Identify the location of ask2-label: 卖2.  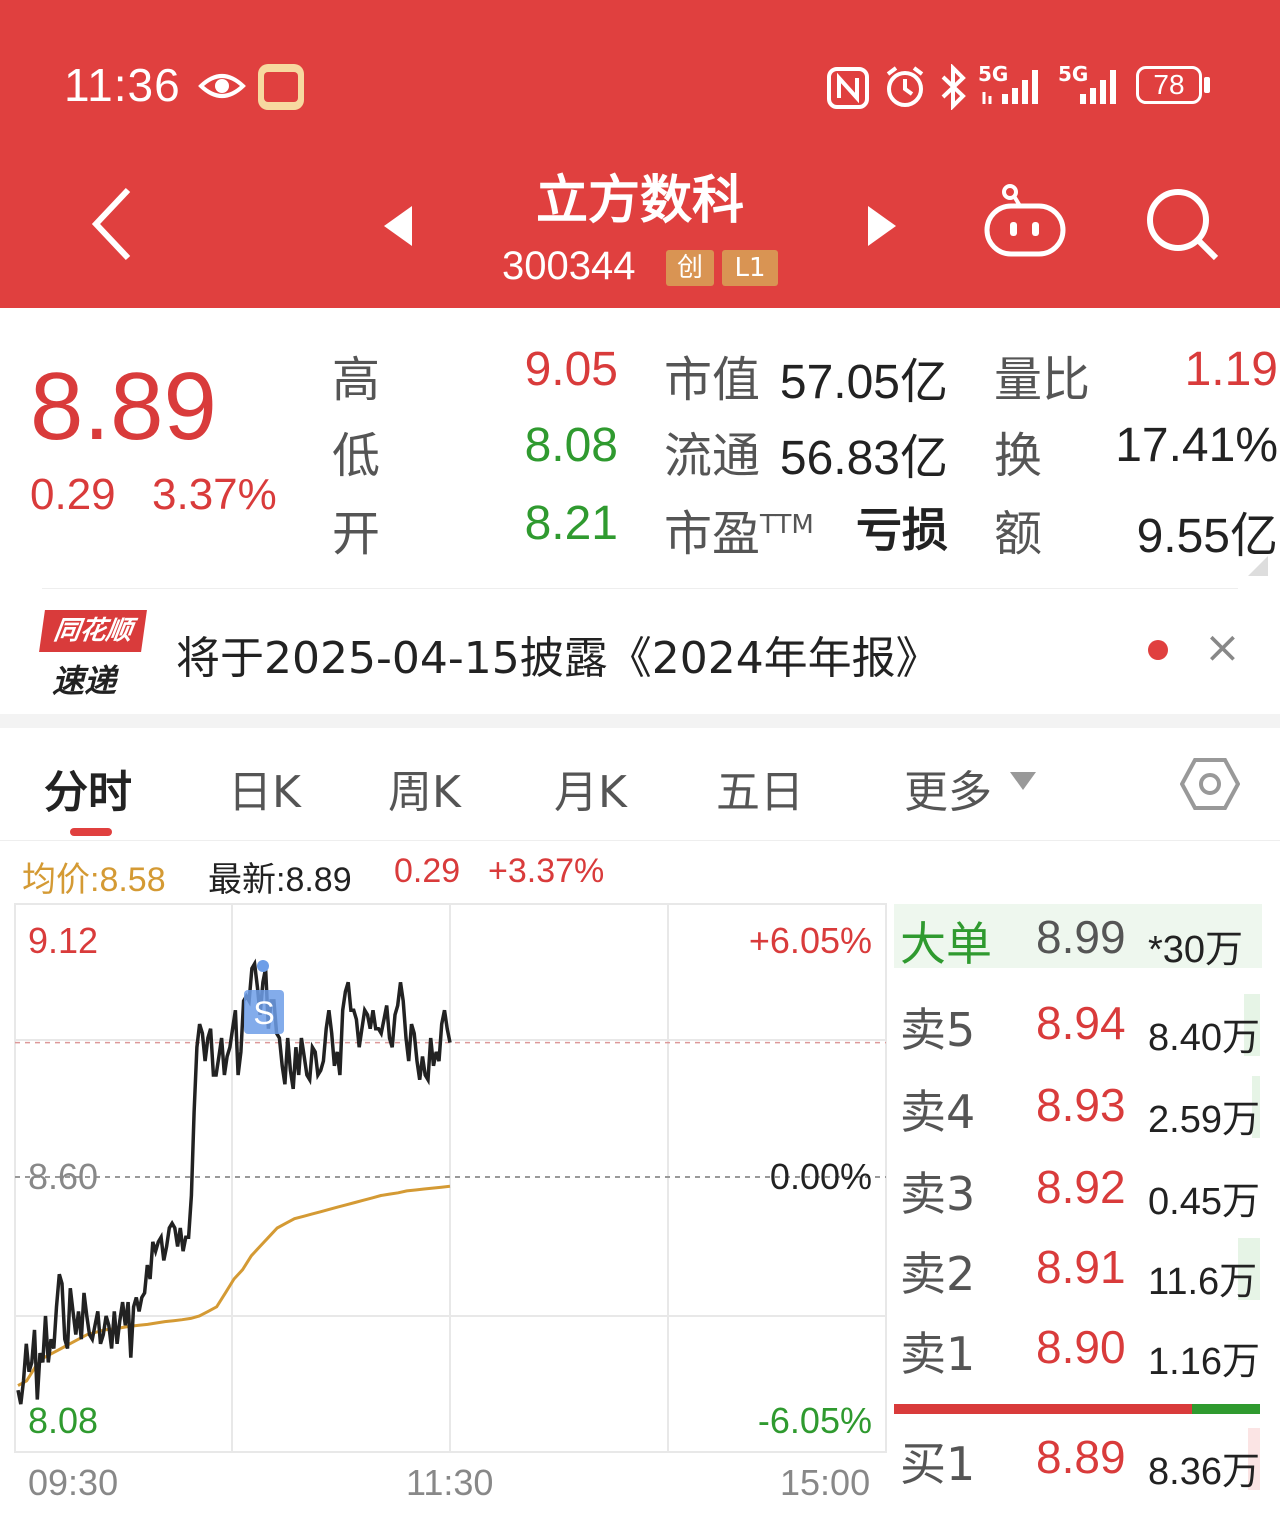
(938, 1274).